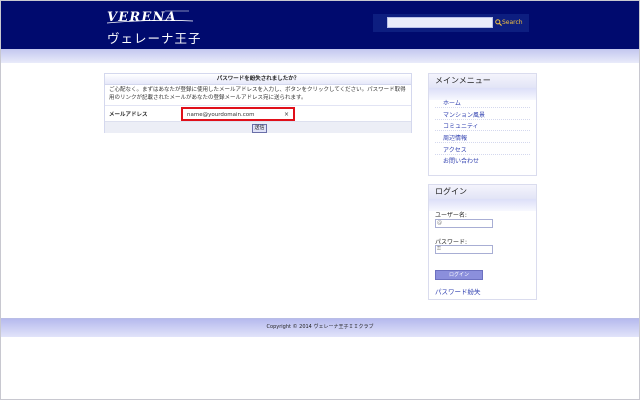  I want to click on logo-subtitle: ヴェレーナ王子, so click(154, 38).